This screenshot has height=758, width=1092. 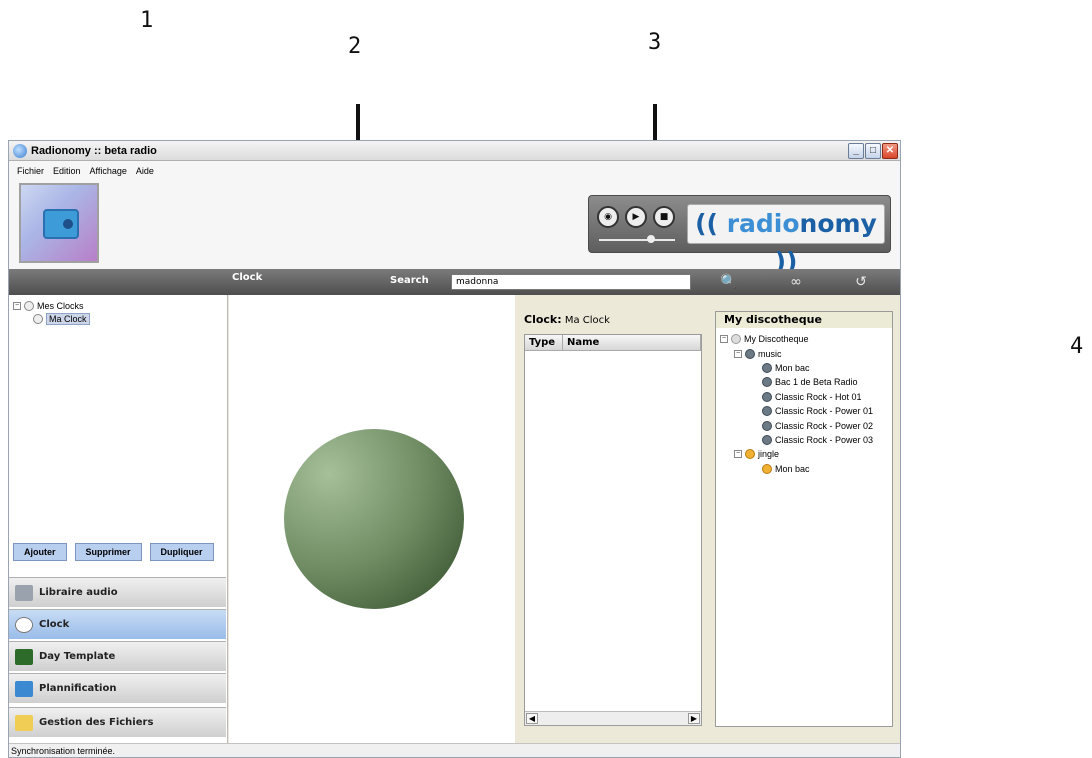 I want to click on list-header: Type Name, so click(x=613, y=343).